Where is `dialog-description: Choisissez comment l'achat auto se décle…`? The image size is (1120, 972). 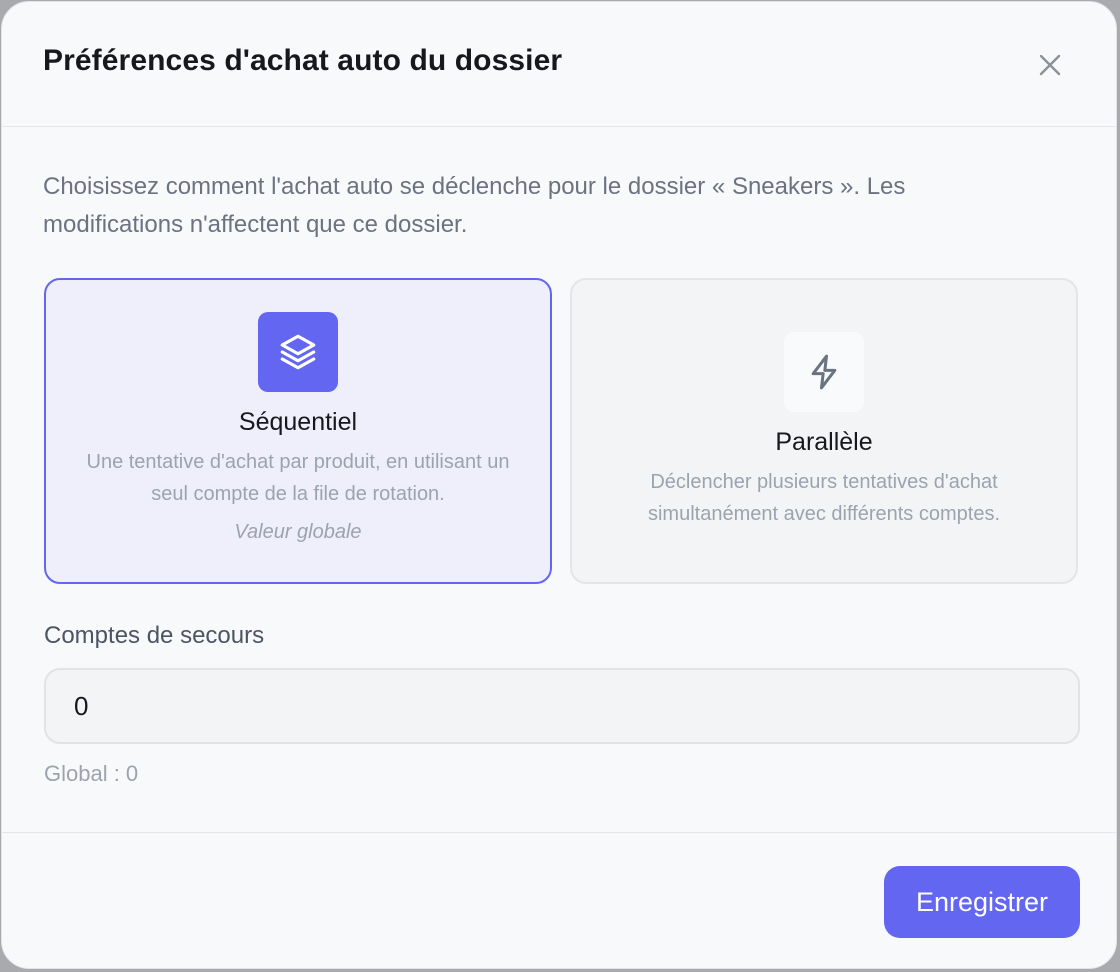 dialog-description: Choisissez comment l'achat auto se décle… is located at coordinates (474, 205).